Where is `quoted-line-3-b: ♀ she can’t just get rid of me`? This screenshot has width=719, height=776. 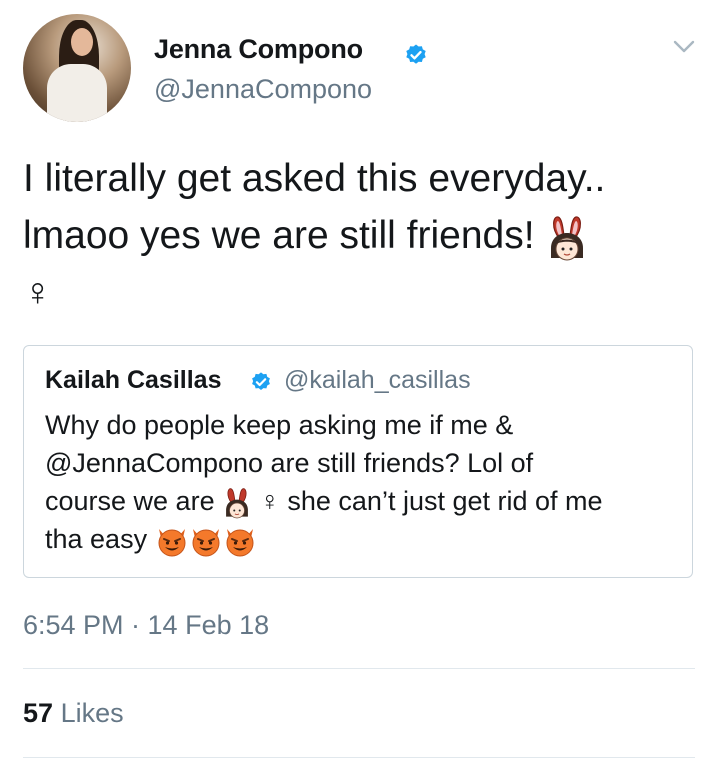
quoted-line-3-b: ♀ she can’t just get rid of me is located at coordinates (431, 501).